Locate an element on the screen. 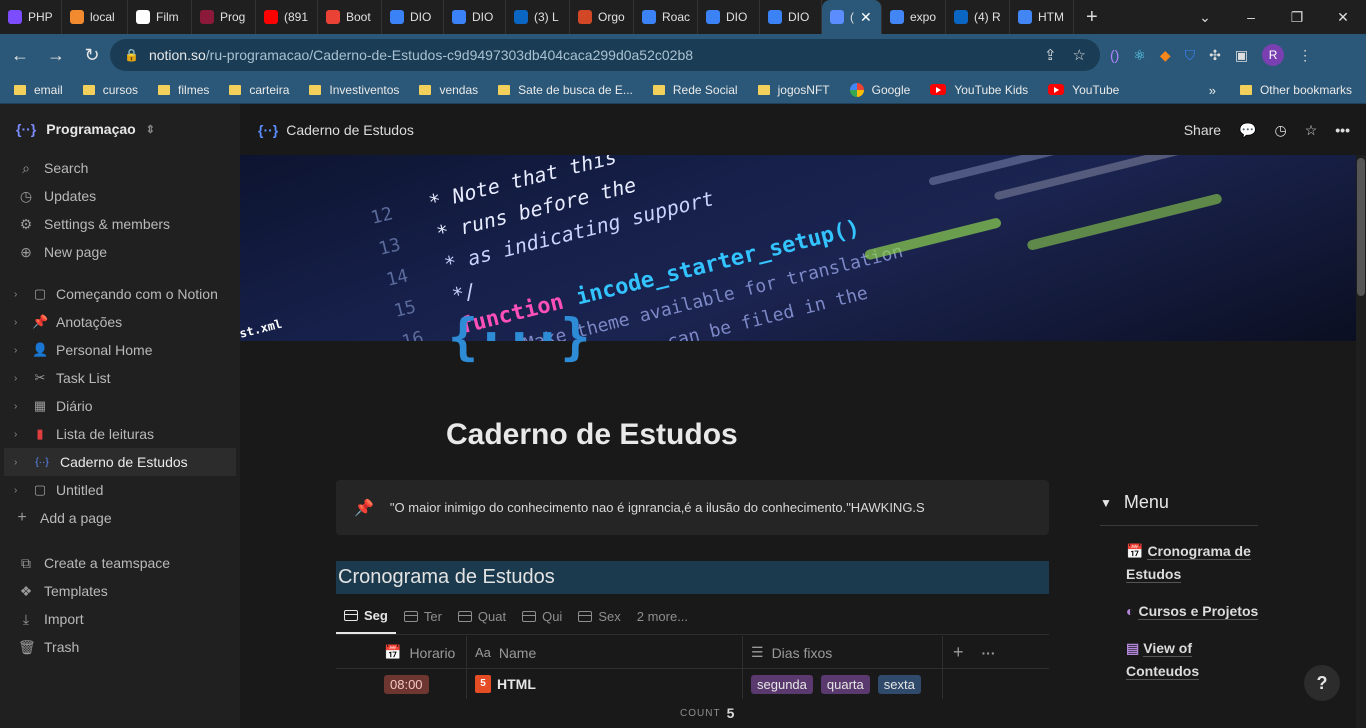 Image resolution: width=1366 pixels, height=728 pixels. sidebar-page: › ▢ Começando com o Notion is located at coordinates (120, 294).